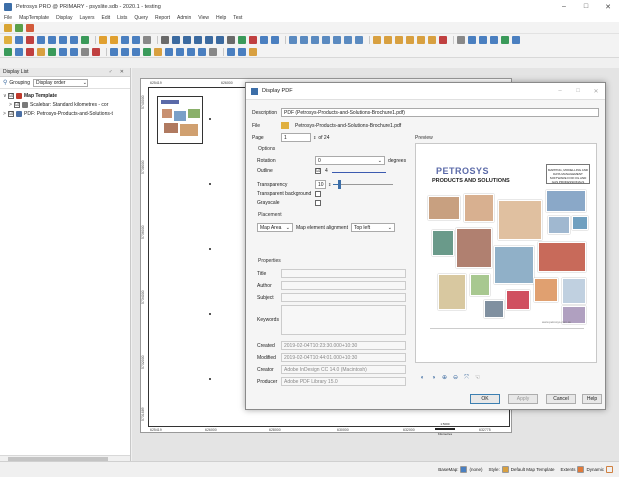 This screenshot has width=619, height=477. What do you see at coordinates (275, 227) in the screenshot?
I see `placement-select: Map Area ⌄` at bounding box center [275, 227].